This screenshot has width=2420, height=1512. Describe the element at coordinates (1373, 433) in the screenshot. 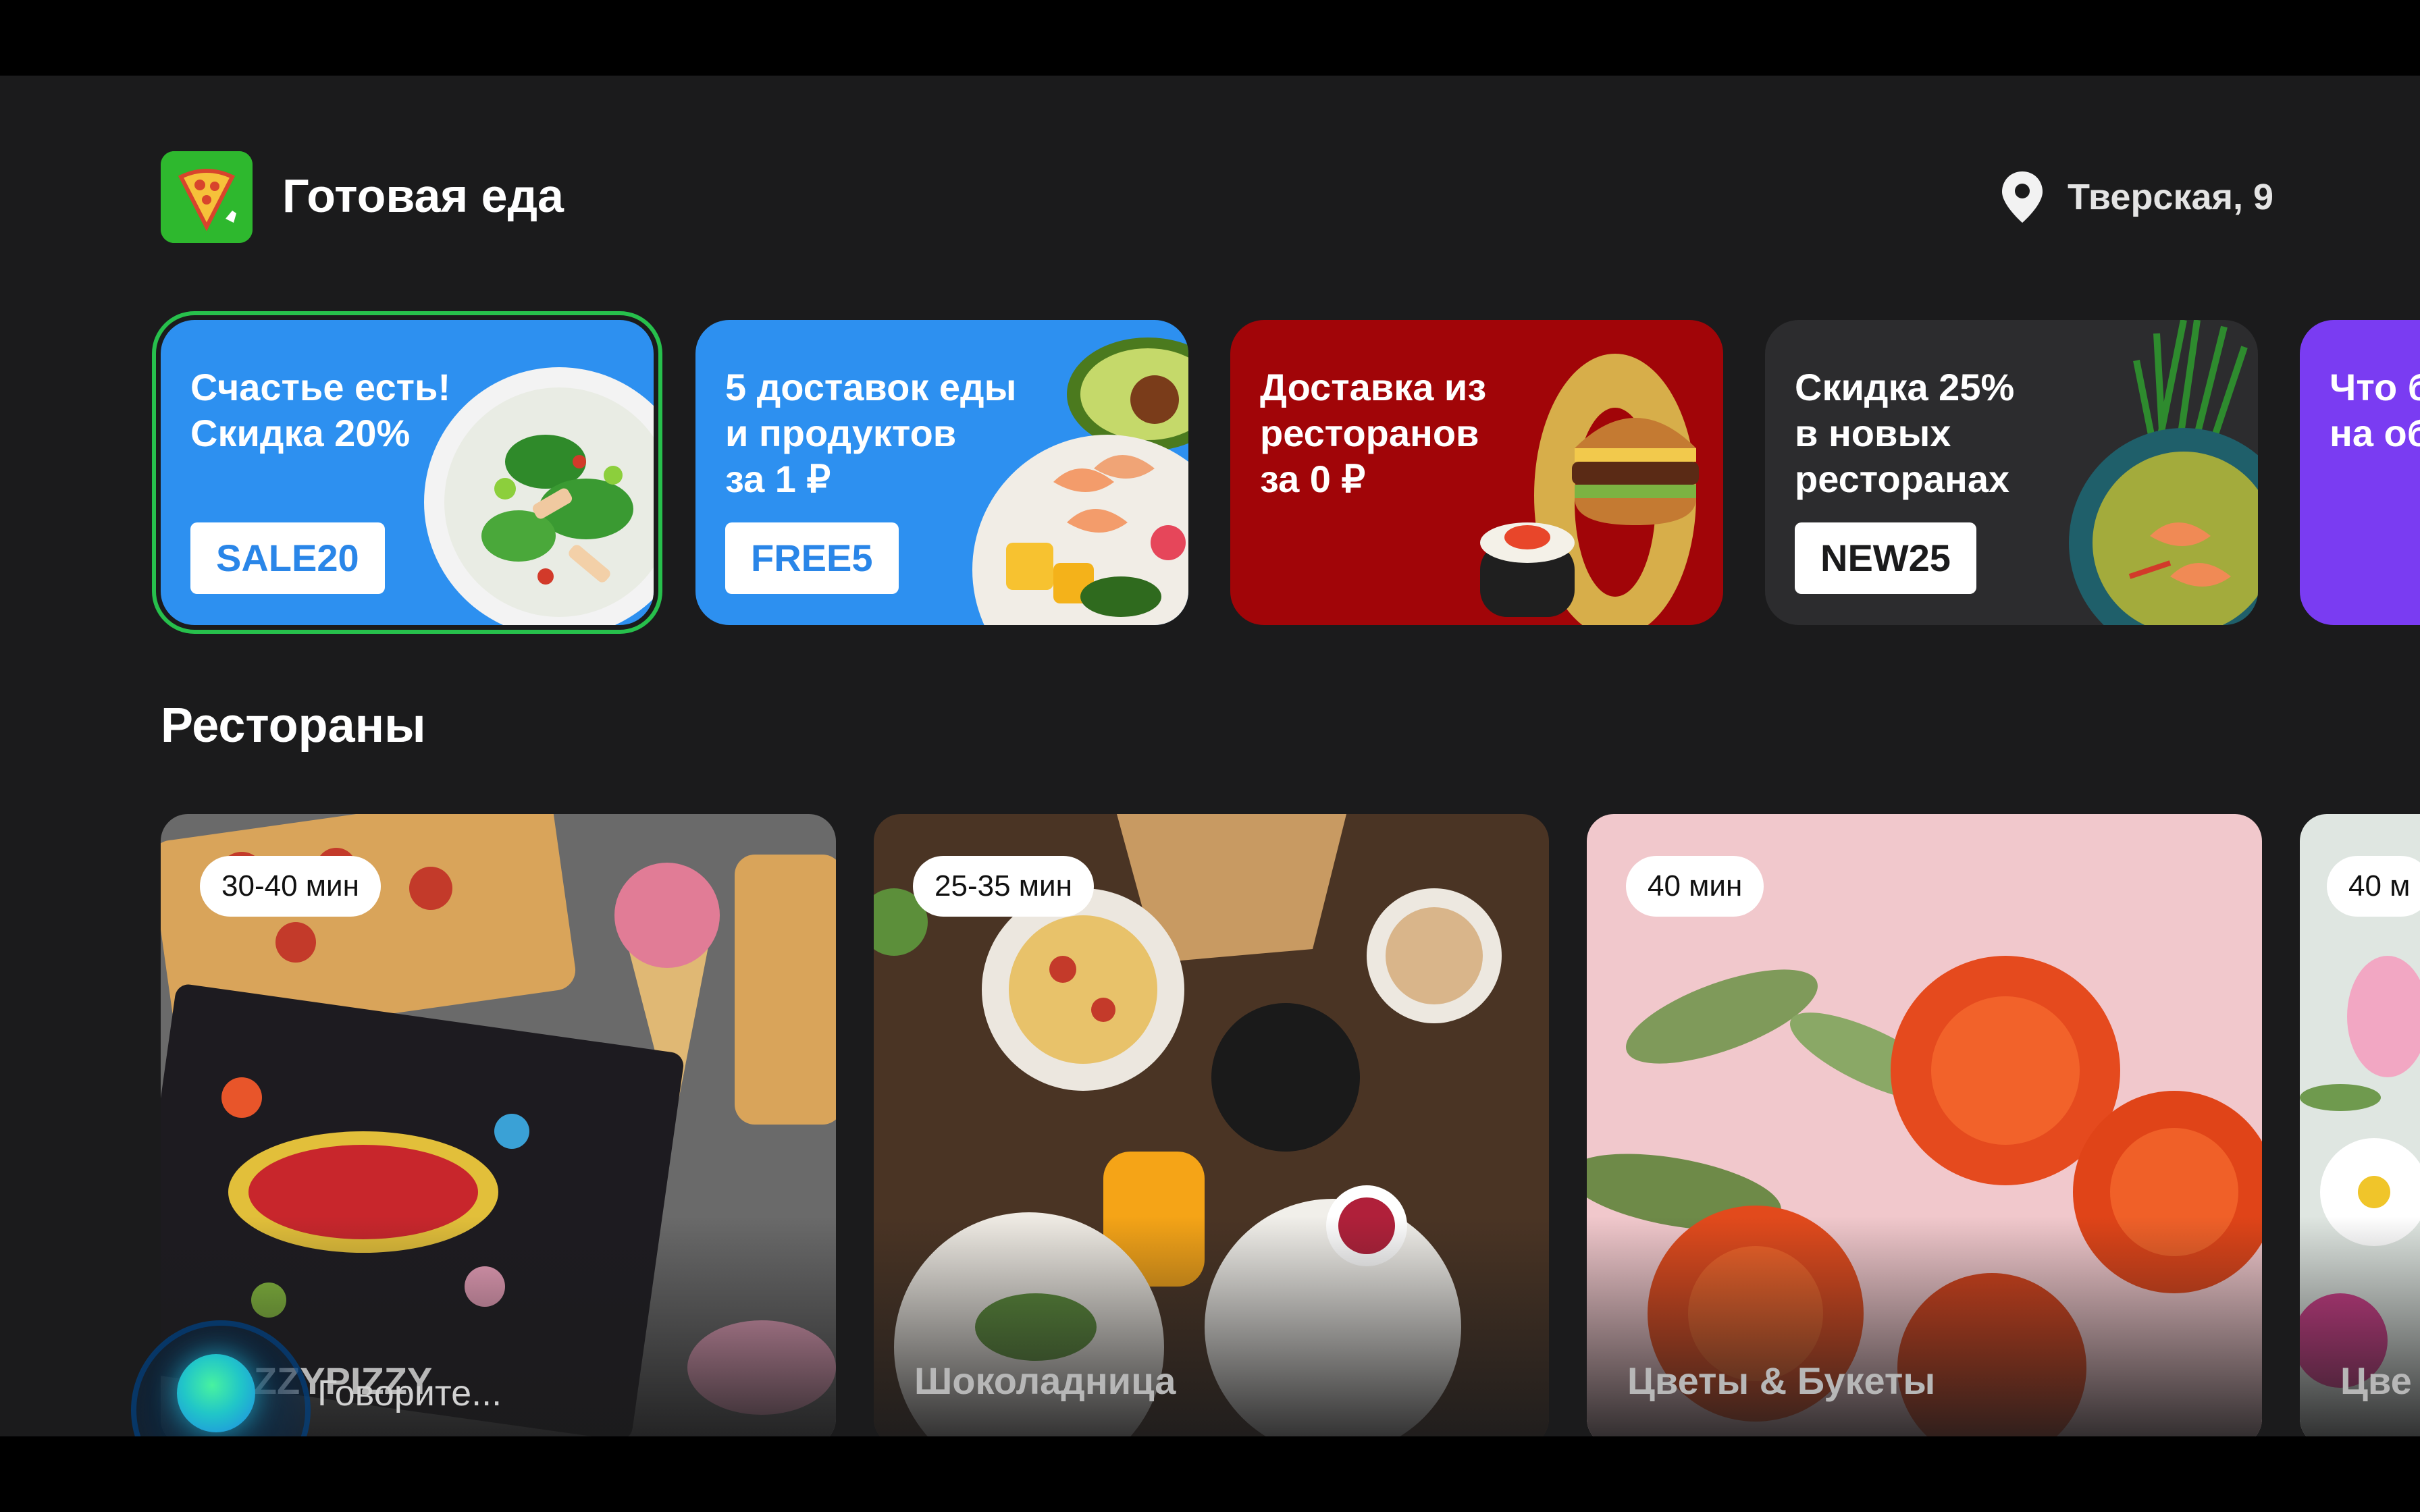

I see `promo-text: Доставка из ресторанов за 0 ₽` at that location.